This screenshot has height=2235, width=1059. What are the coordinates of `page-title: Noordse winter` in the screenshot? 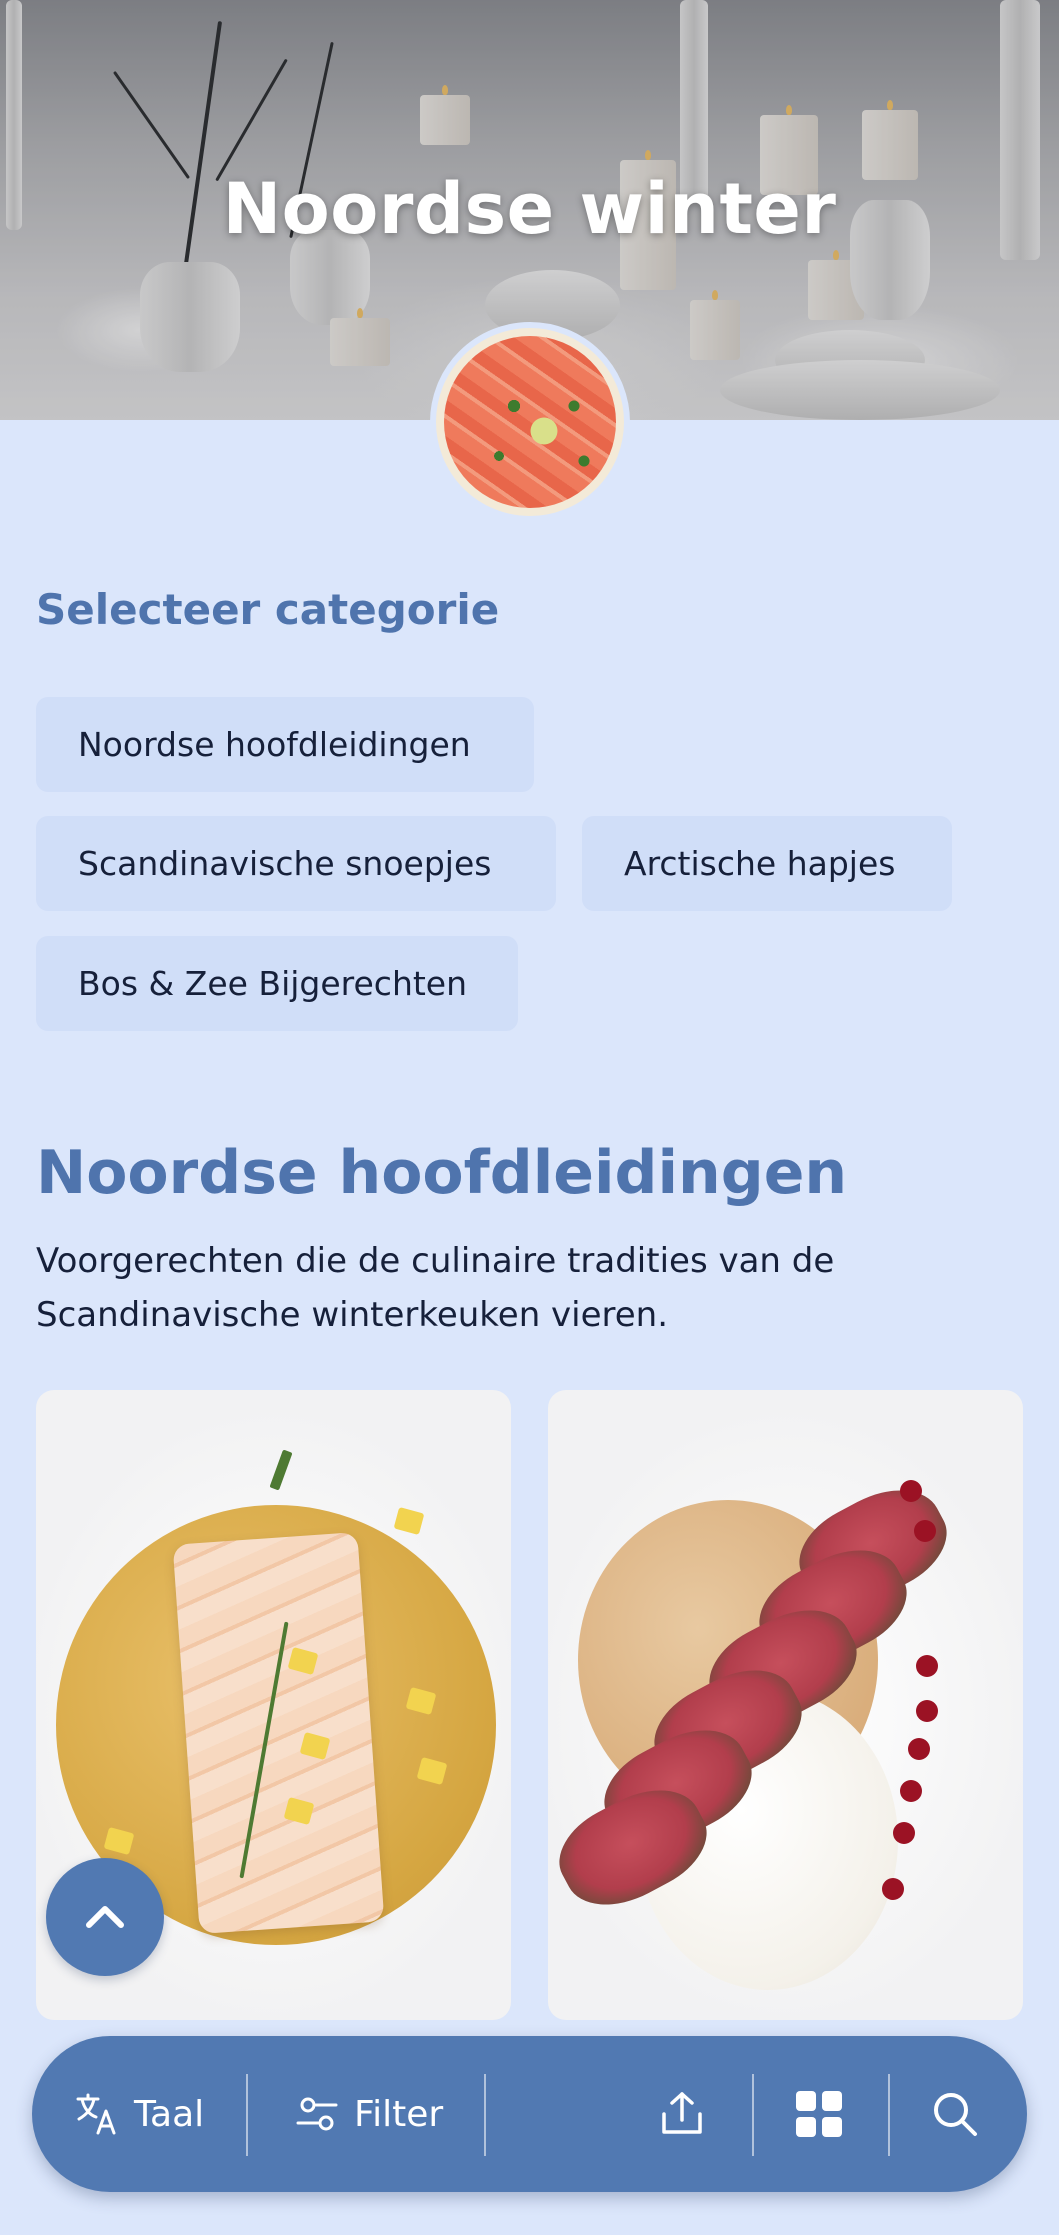 It's located at (529, 209).